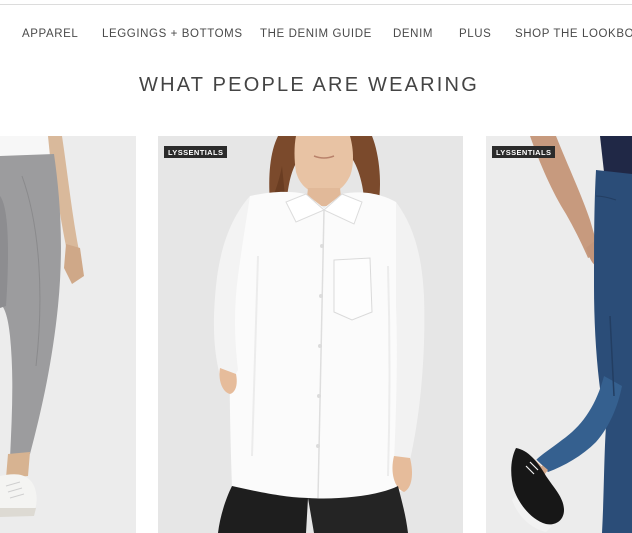 The height and width of the screenshot is (533, 632). Describe the element at coordinates (50, 34) in the screenshot. I see `nav-item-apparel: APPAREL` at that location.